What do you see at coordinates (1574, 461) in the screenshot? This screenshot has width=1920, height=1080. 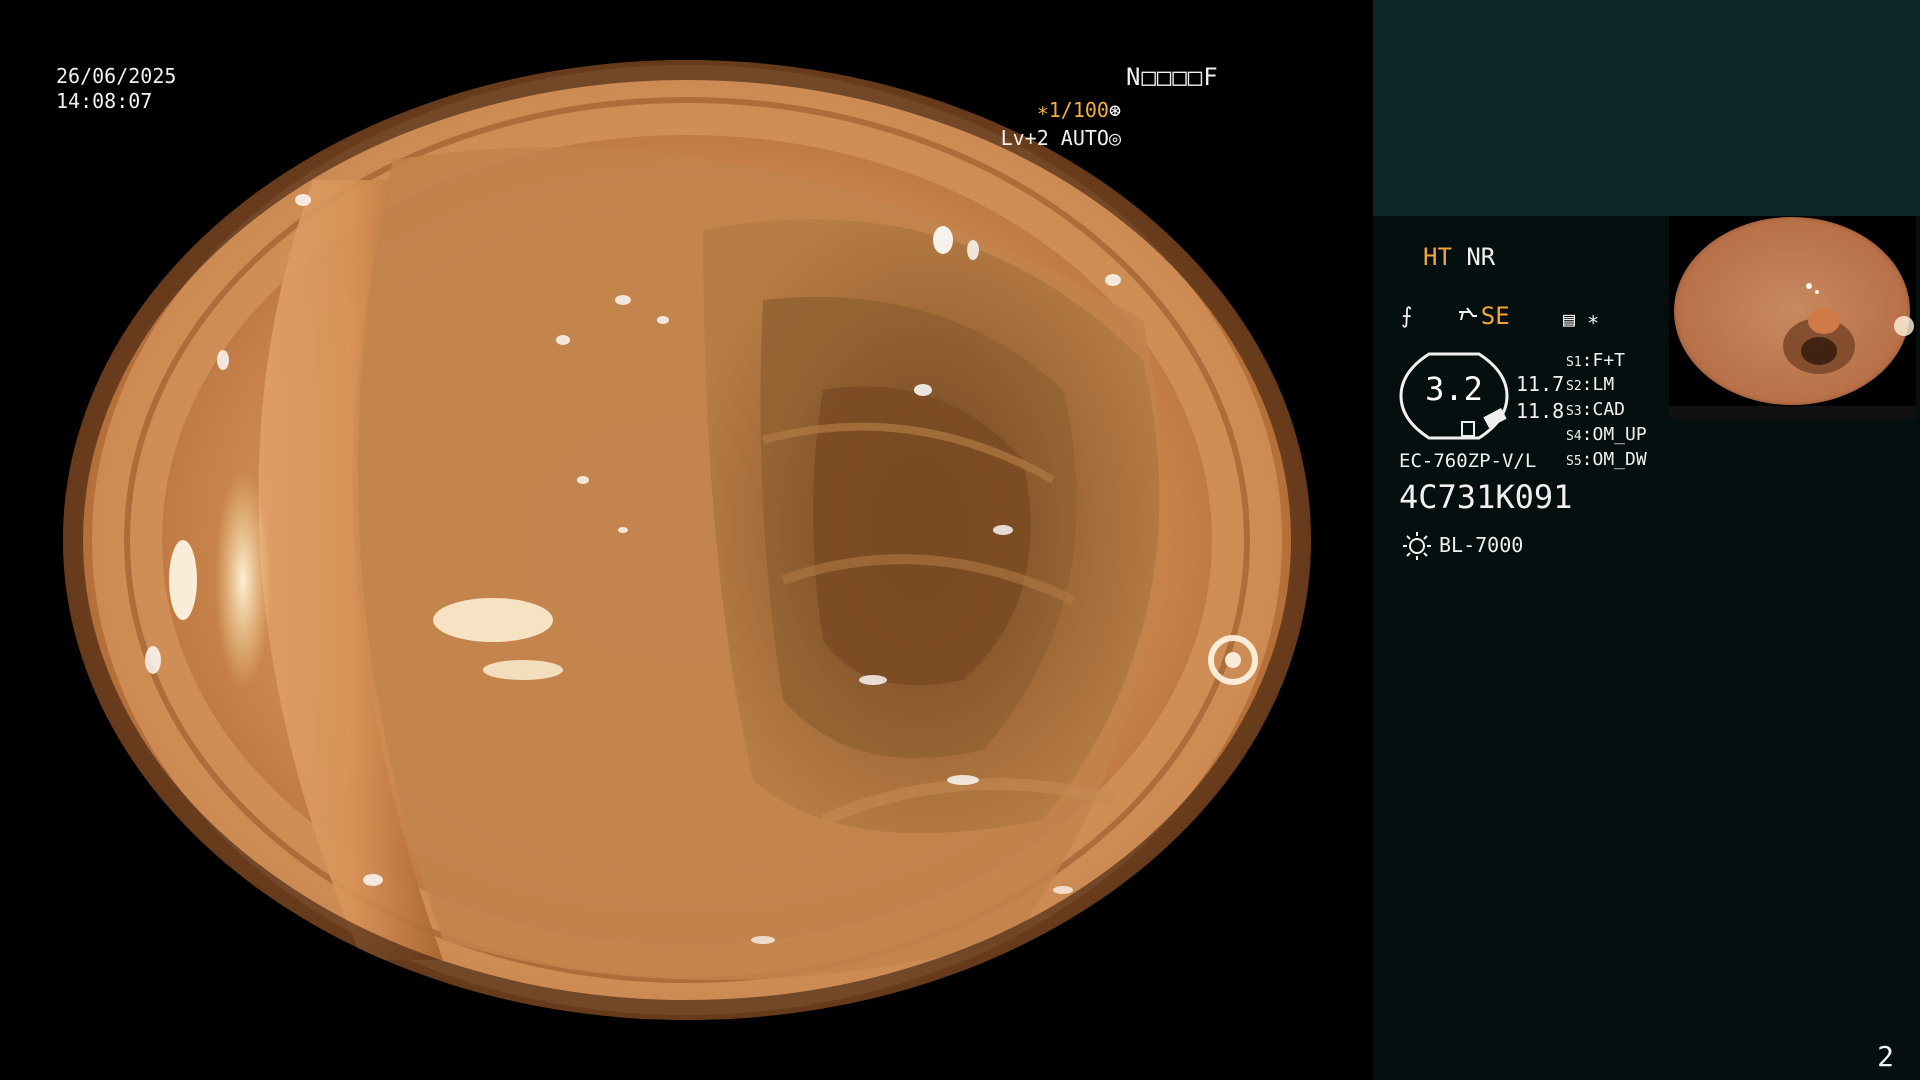 I see `switch-5-key: S5` at bounding box center [1574, 461].